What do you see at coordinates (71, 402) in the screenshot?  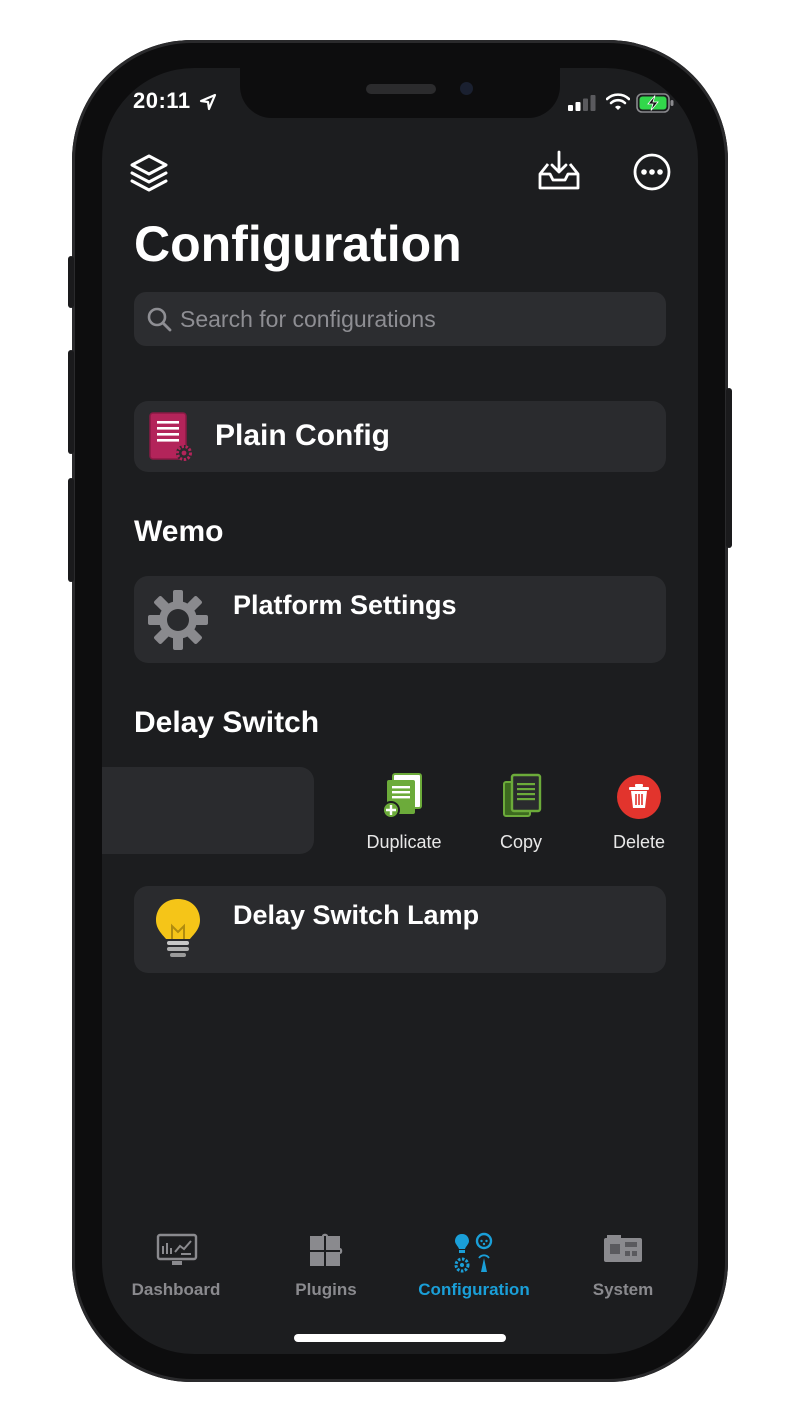 I see `phone-volume-up` at bounding box center [71, 402].